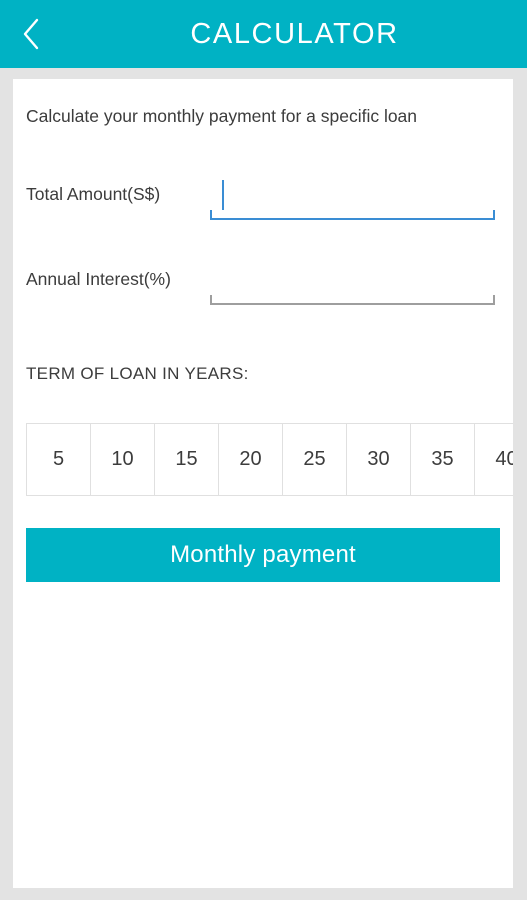 The width and height of the screenshot is (527, 900). I want to click on term-option: 20, so click(250, 459).